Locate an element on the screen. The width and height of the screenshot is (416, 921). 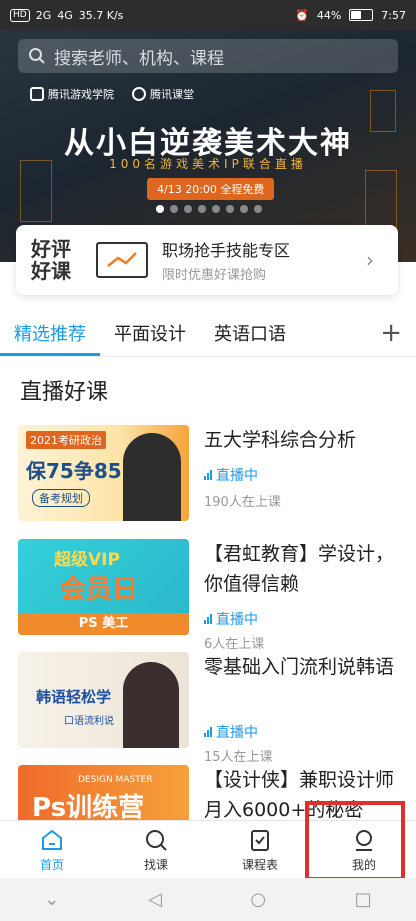
logo-game-academy-text: 腾讯游戏学院 is located at coordinates (81, 94).